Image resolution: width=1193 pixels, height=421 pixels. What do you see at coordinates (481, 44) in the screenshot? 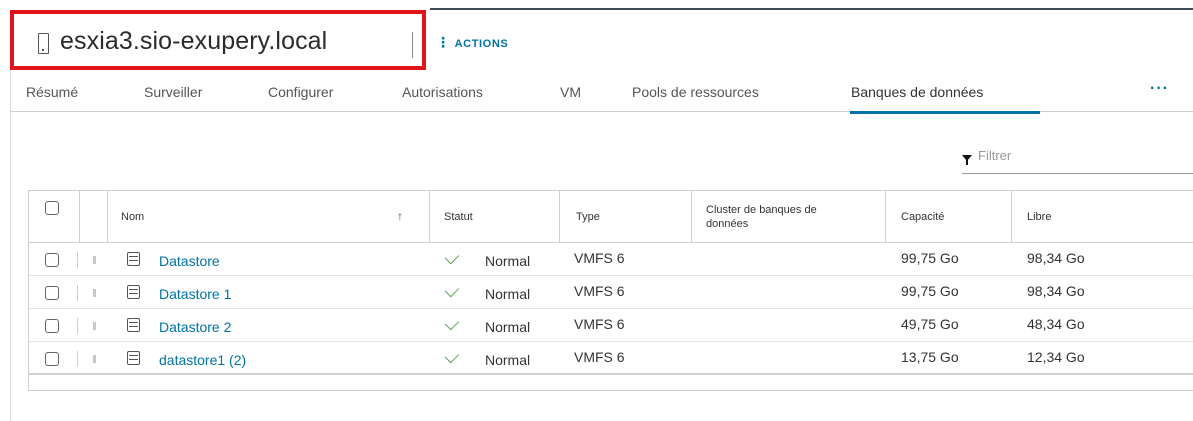
I see `actions-label: ACTIONS` at bounding box center [481, 44].